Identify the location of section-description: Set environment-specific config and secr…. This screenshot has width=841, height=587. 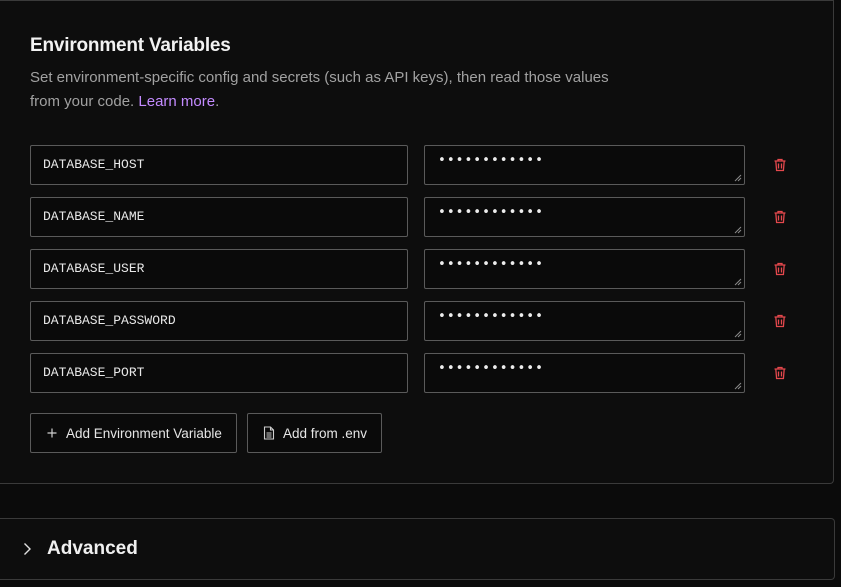
(320, 90).